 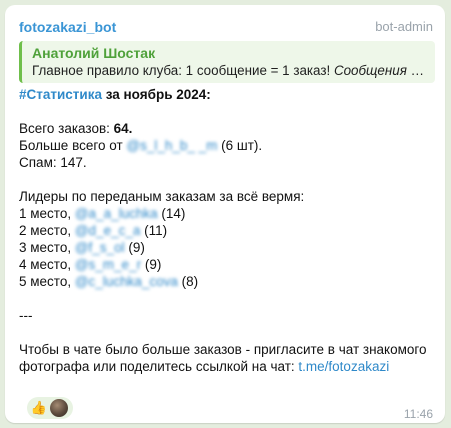 What do you see at coordinates (154, 230) in the screenshot?
I see `leader-count: (11)` at bounding box center [154, 230].